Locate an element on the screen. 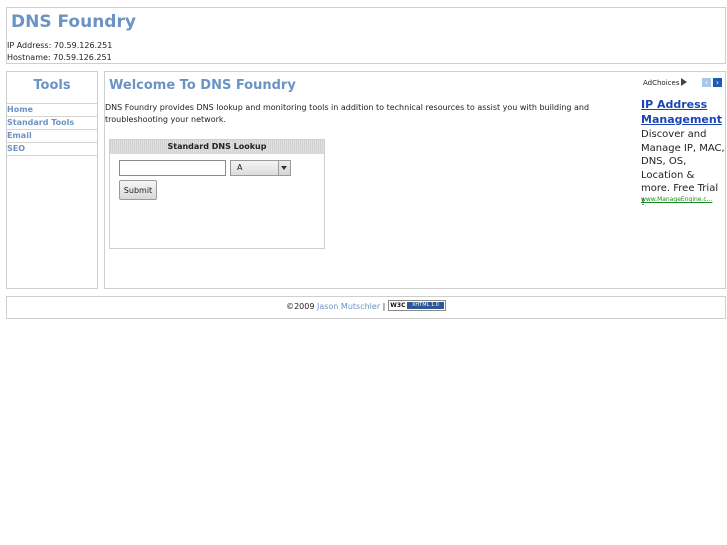 The width and height of the screenshot is (727, 545). sidebar-item-standard-tools: Standard Tools is located at coordinates (52, 123).